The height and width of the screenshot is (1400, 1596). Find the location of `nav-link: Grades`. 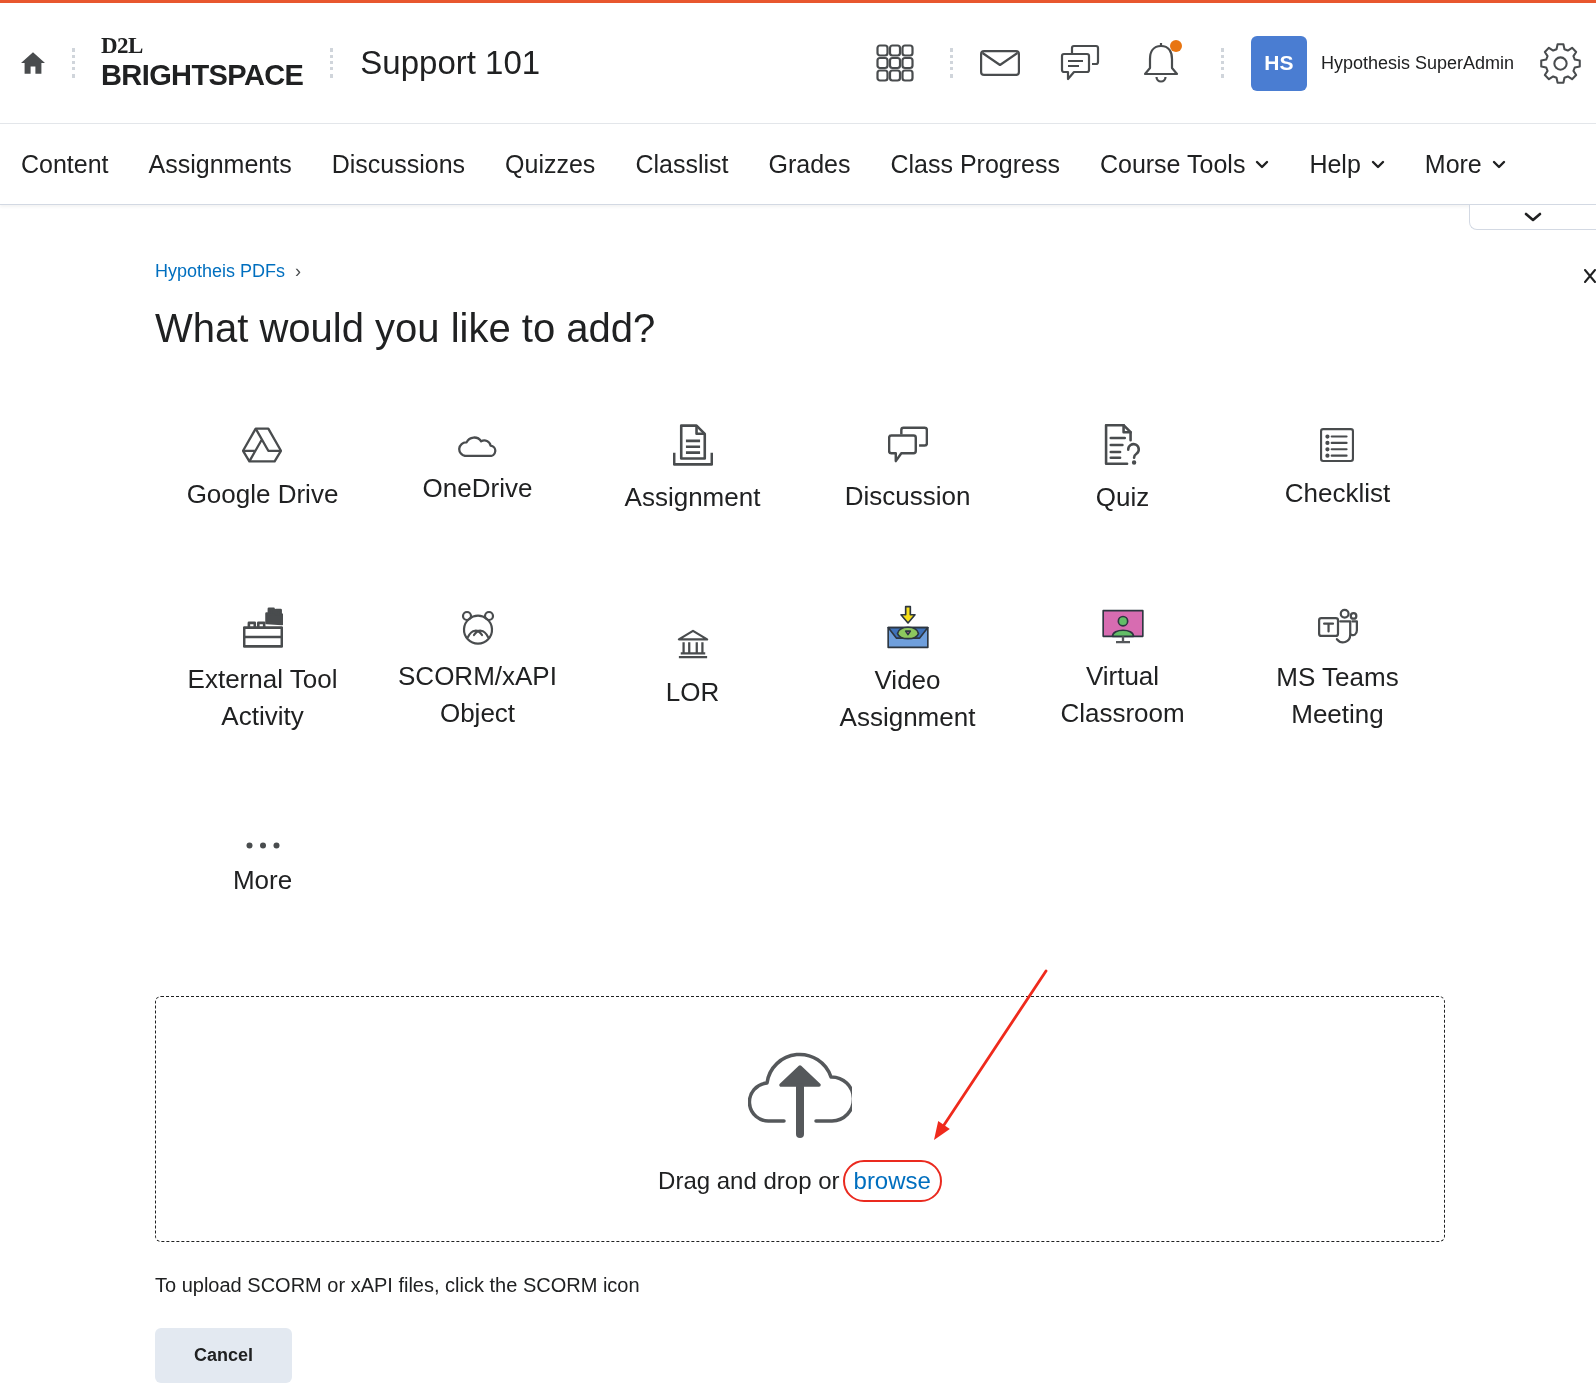

nav-link: Grades is located at coordinates (809, 164).